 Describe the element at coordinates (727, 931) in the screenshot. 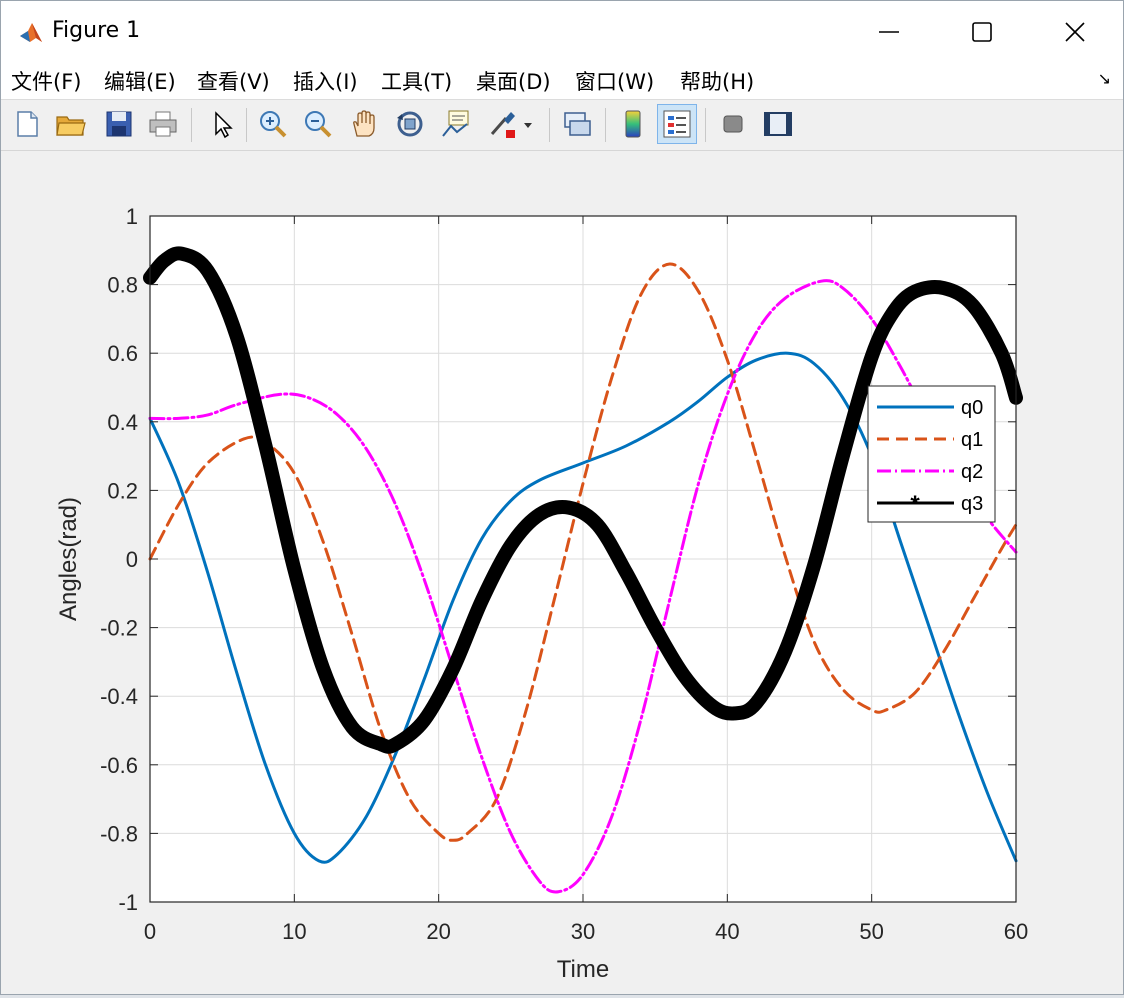

I see `x-tick-label: 40` at that location.